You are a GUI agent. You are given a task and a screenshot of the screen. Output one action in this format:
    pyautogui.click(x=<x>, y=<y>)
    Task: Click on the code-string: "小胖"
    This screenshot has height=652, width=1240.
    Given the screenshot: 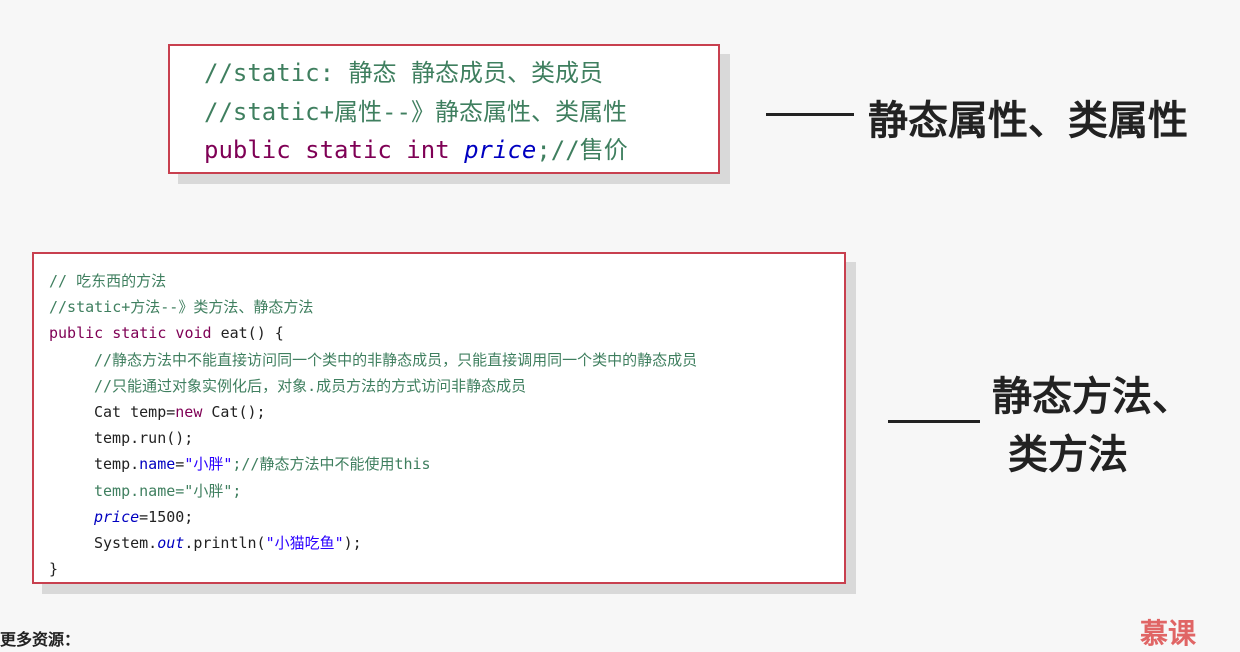 What is the action you would take?
    pyautogui.click(x=208, y=464)
    